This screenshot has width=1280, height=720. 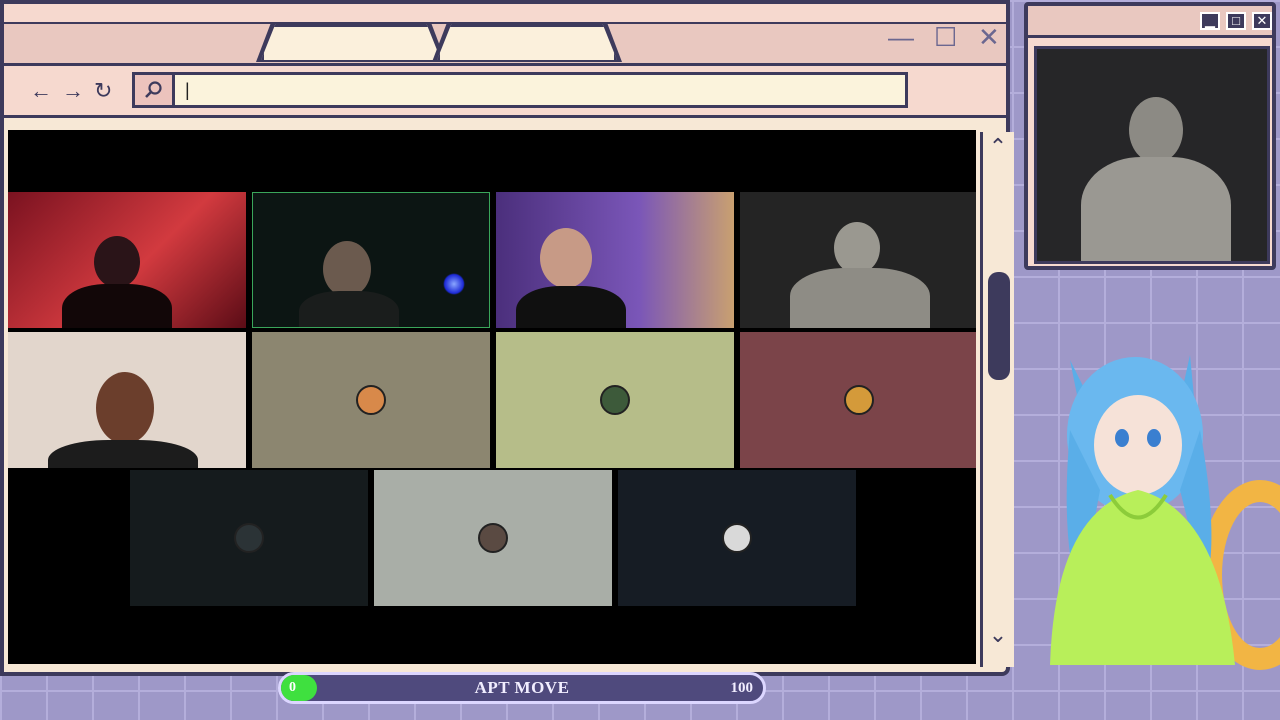 I want to click on progress-max-value: 100, so click(x=742, y=688).